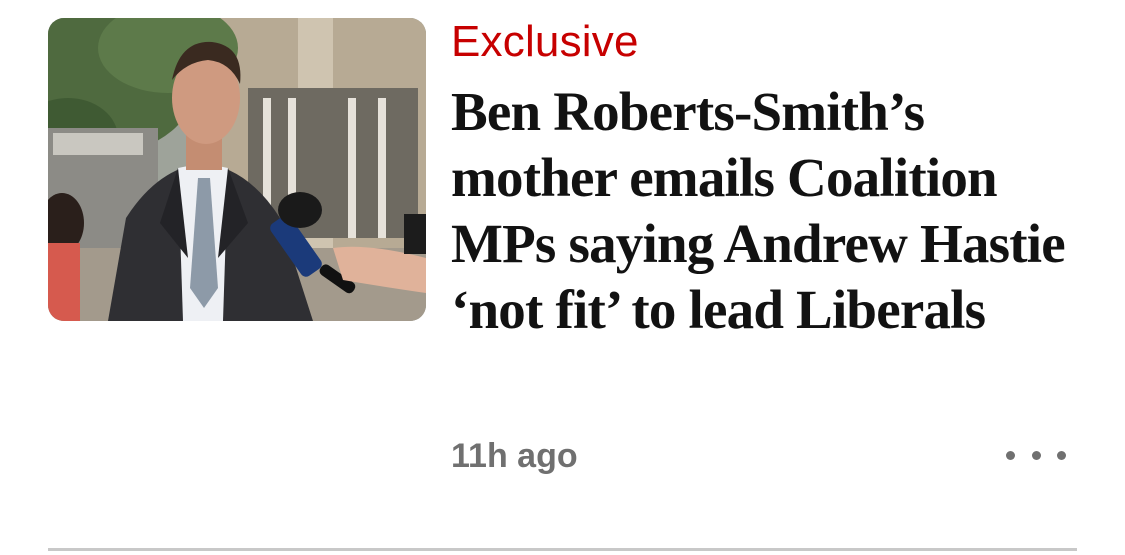 Image resolution: width=1125 pixels, height=555 pixels. I want to click on article-kicker: Exclusive, so click(545, 41).